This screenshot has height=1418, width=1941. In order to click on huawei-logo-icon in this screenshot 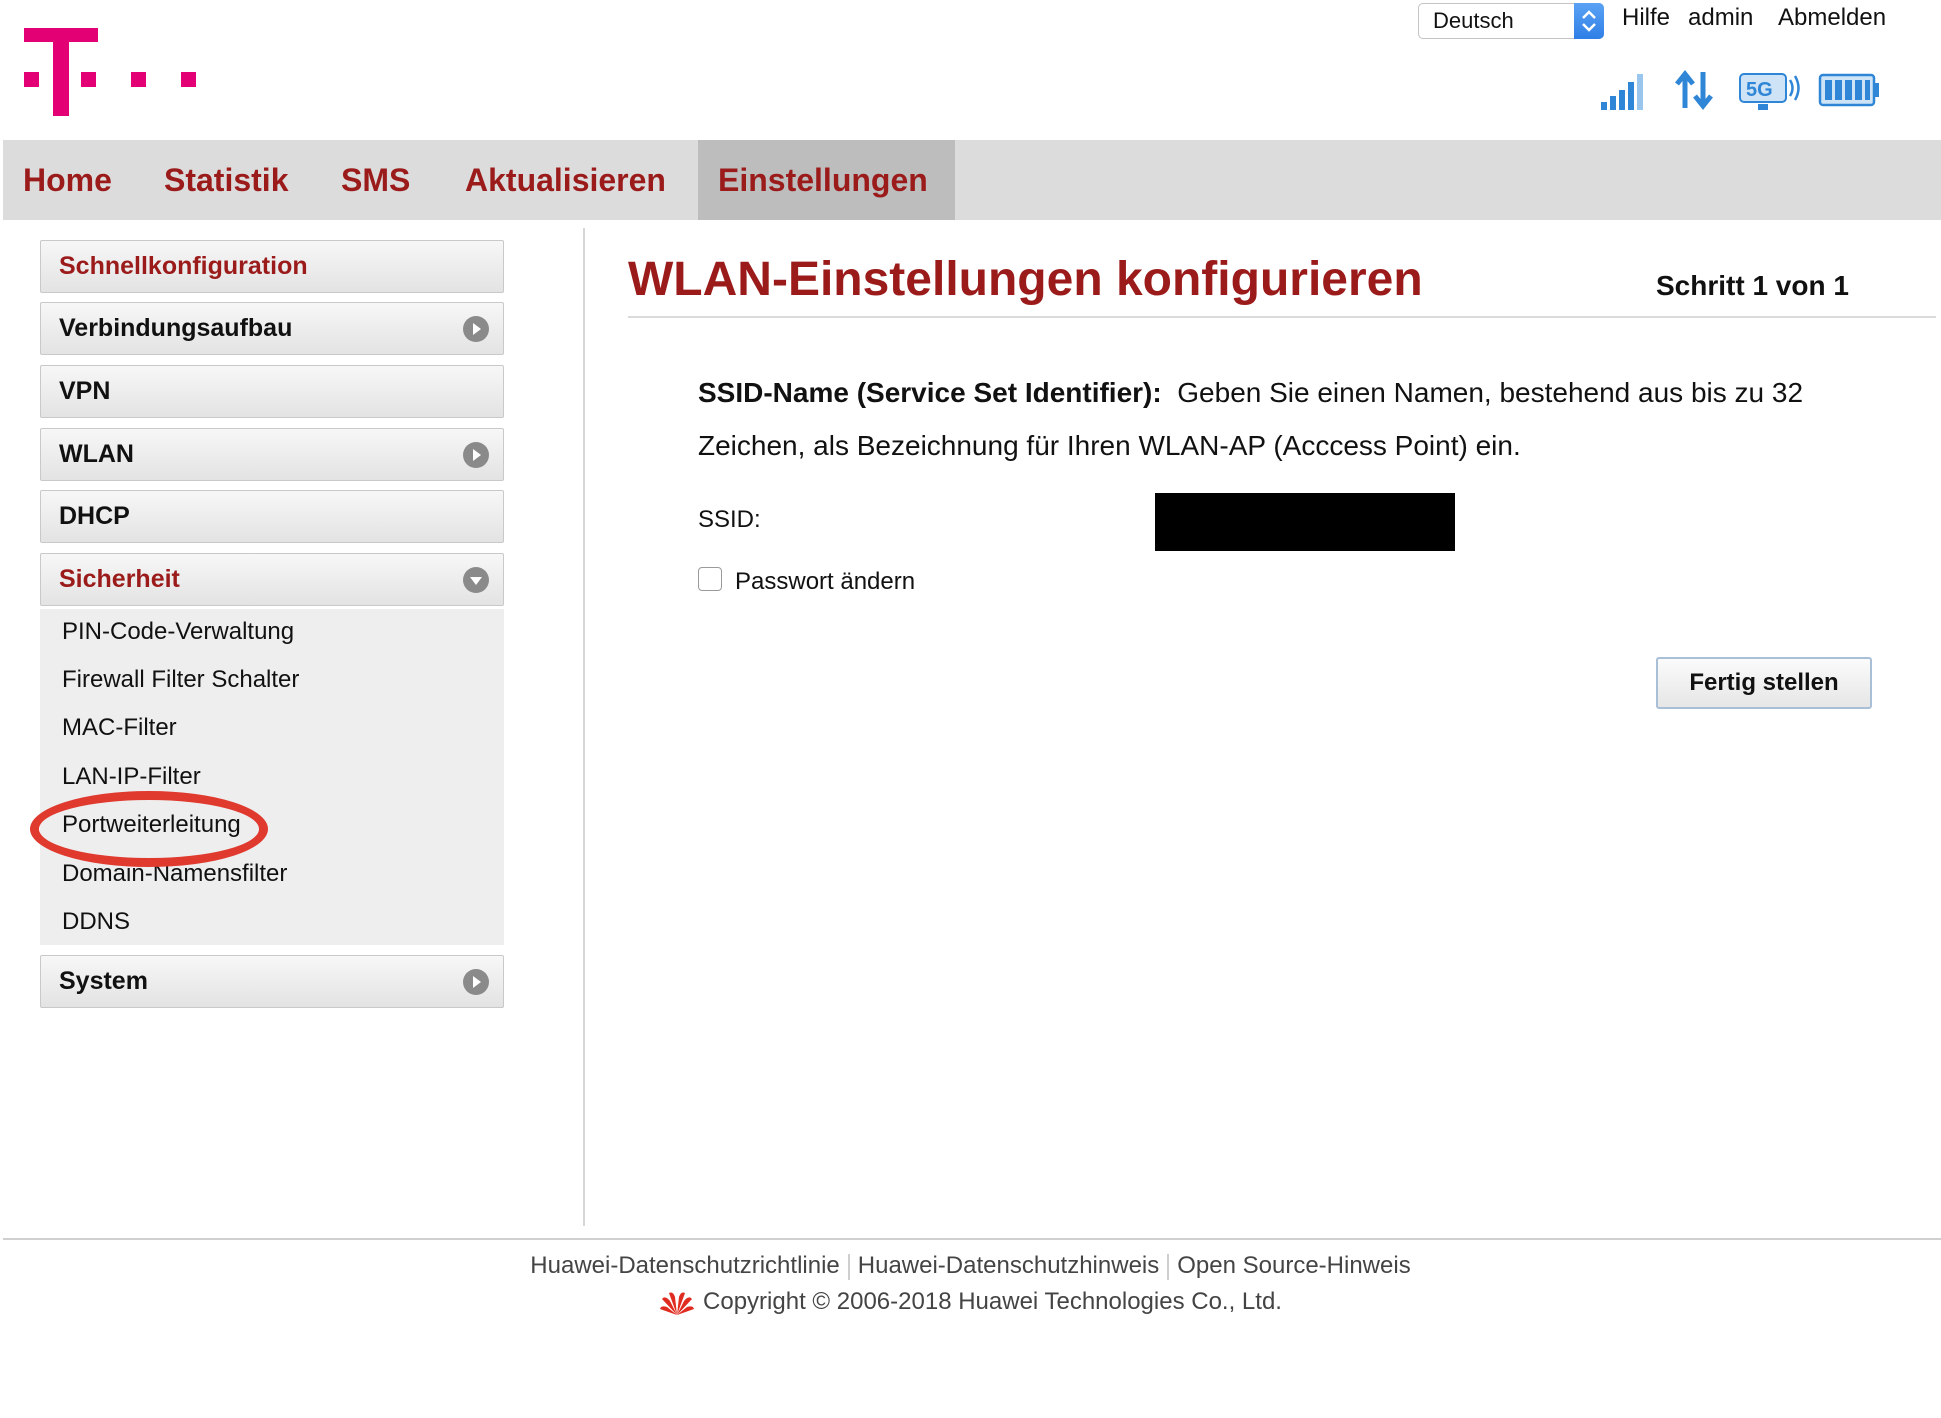, I will do `click(677, 1303)`.